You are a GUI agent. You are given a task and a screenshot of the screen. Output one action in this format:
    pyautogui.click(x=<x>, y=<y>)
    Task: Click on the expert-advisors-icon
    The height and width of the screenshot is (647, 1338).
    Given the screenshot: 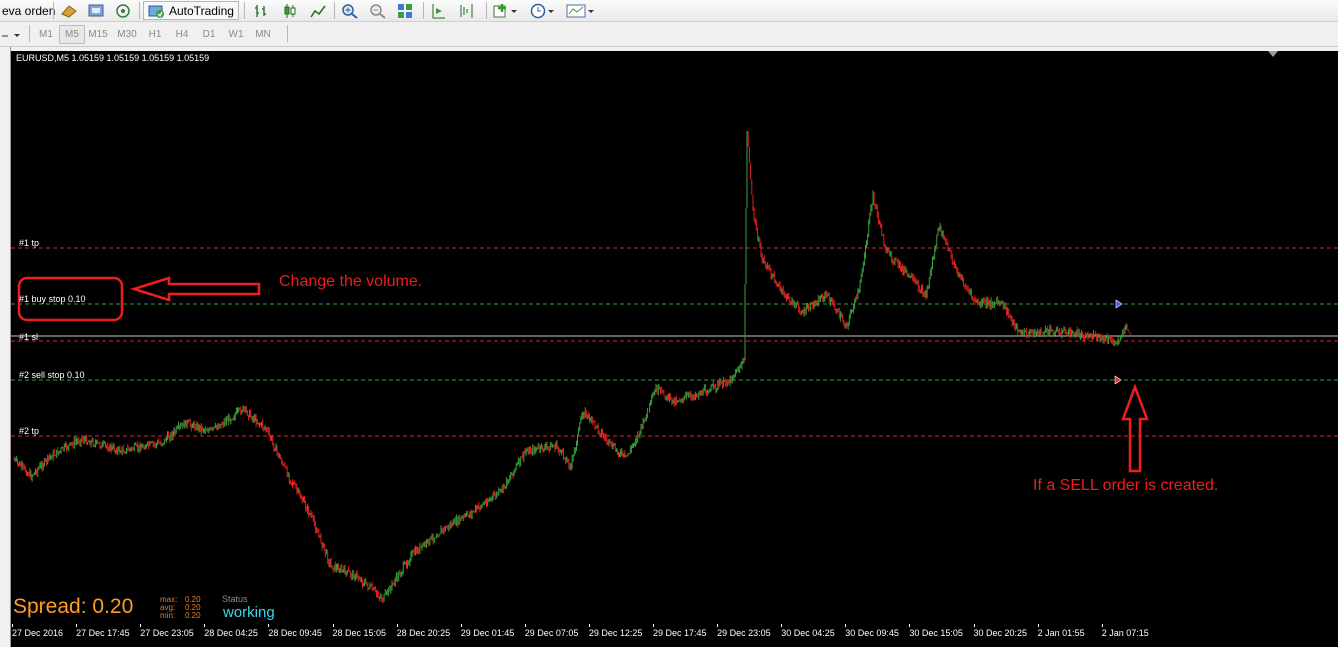 What is the action you would take?
    pyautogui.click(x=69, y=10)
    